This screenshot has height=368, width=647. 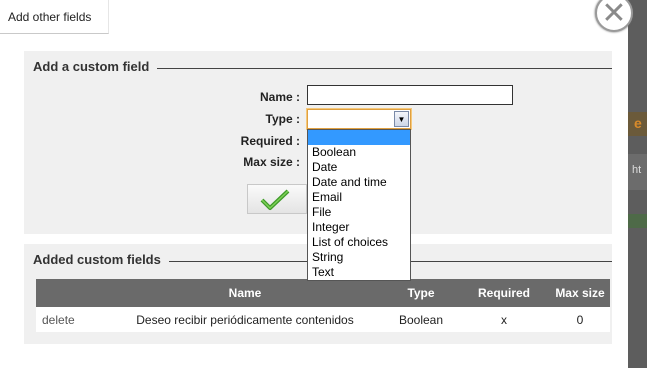 I want to click on field-max-size-cell: 0, so click(x=580, y=319).